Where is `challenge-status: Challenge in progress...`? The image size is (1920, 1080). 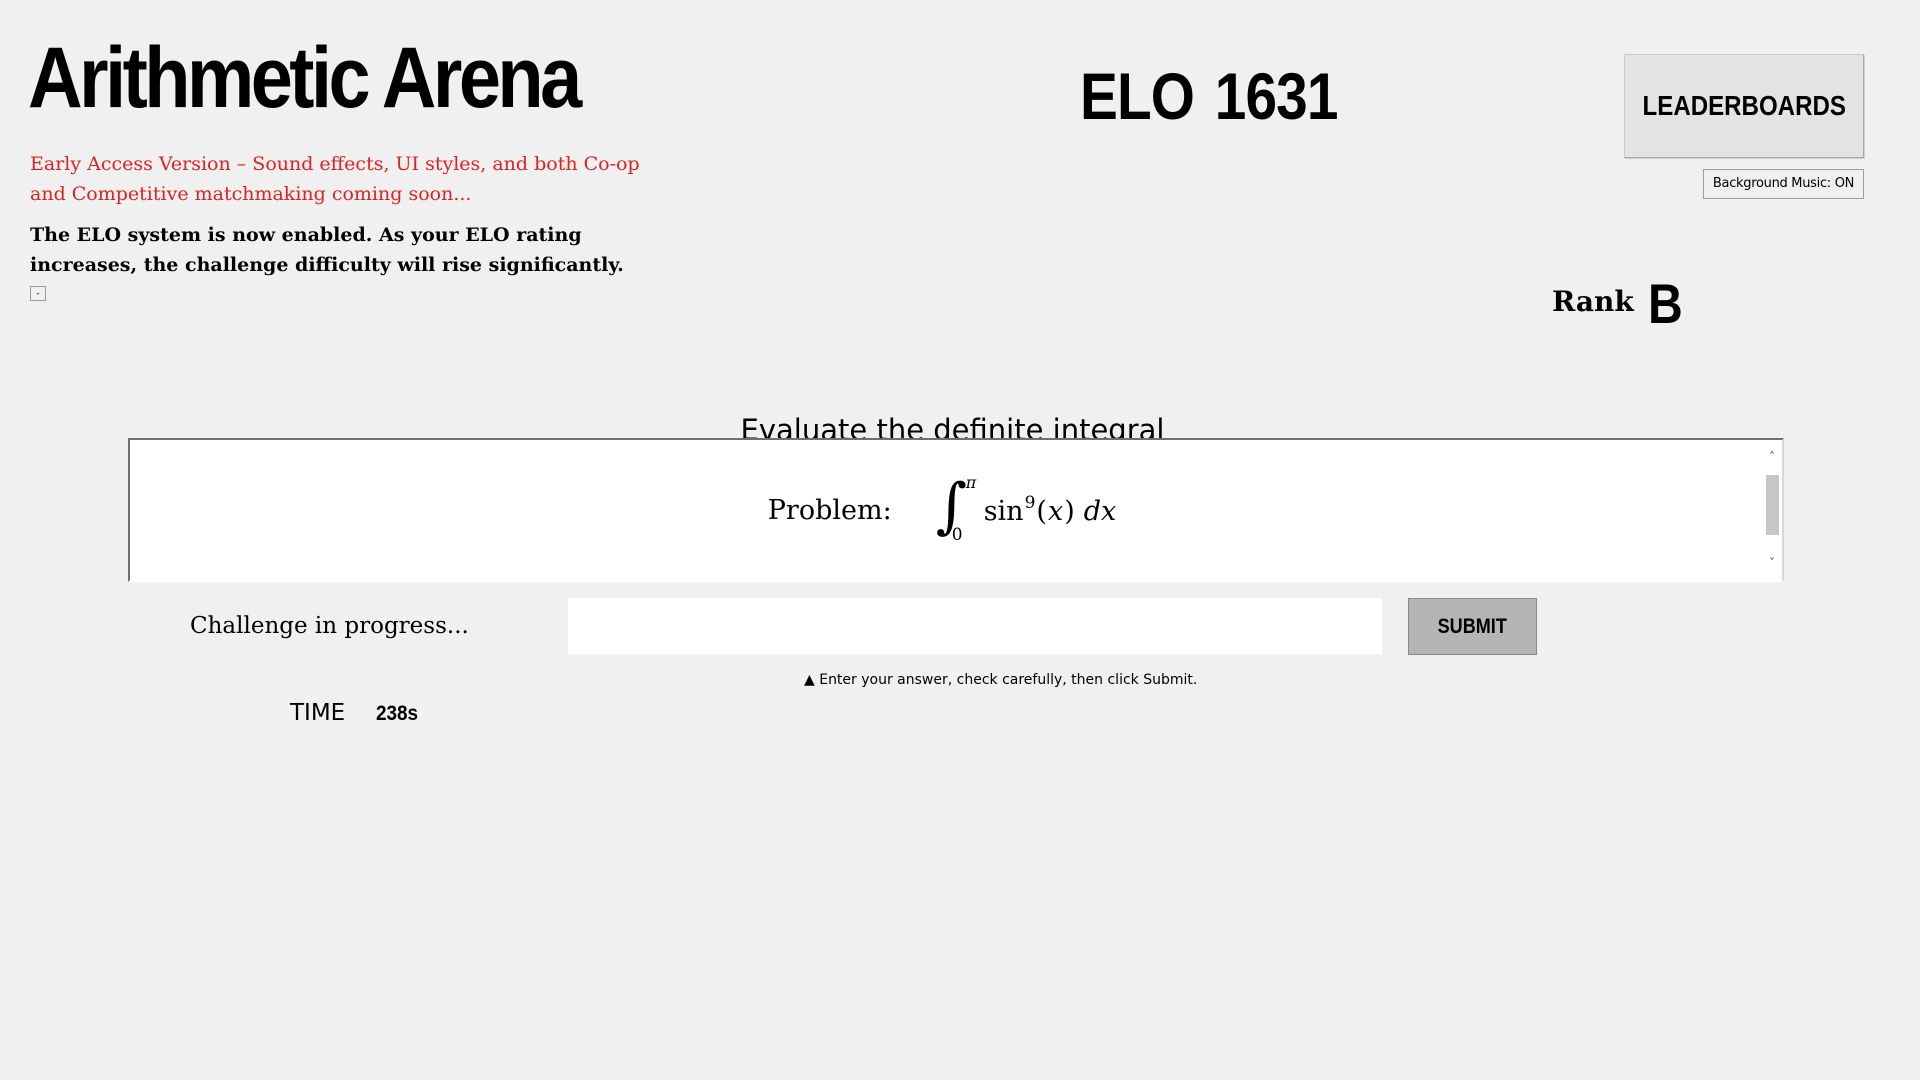
challenge-status: Challenge in progress... is located at coordinates (329, 626).